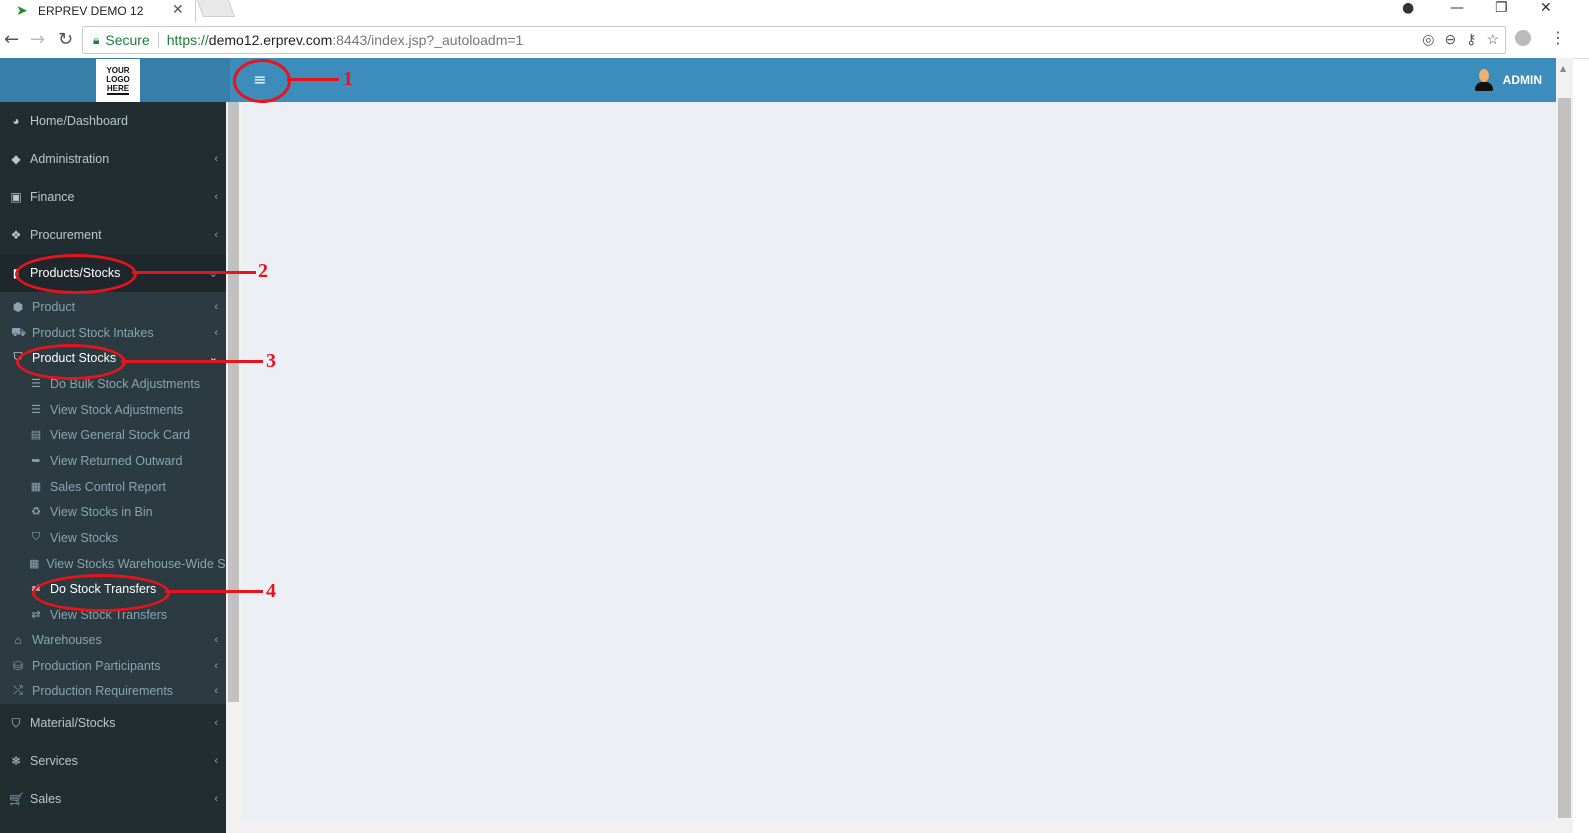 Image resolution: width=1589 pixels, height=833 pixels. Describe the element at coordinates (98, 11) in the screenshot. I see `browser-tab: ➤ ERPREV DEMO 12 ✕` at that location.